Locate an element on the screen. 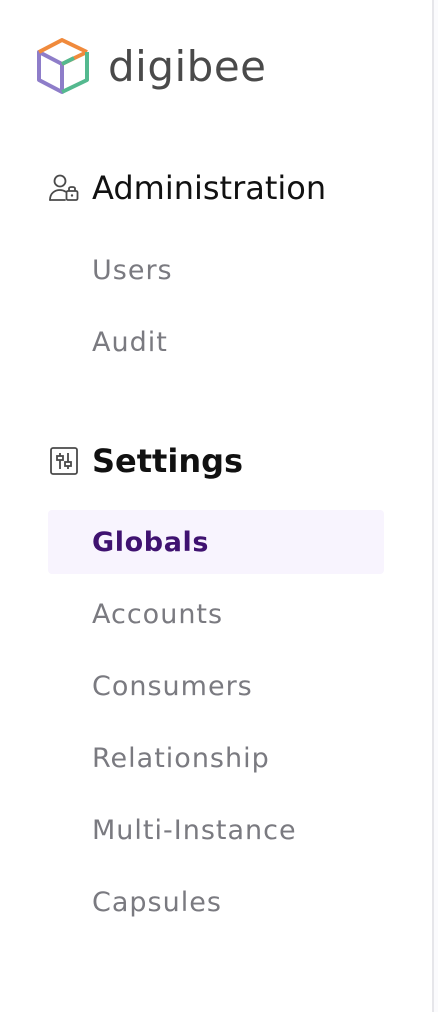 The width and height of the screenshot is (438, 1012). menu-item-accounts: Accounts is located at coordinates (216, 614).